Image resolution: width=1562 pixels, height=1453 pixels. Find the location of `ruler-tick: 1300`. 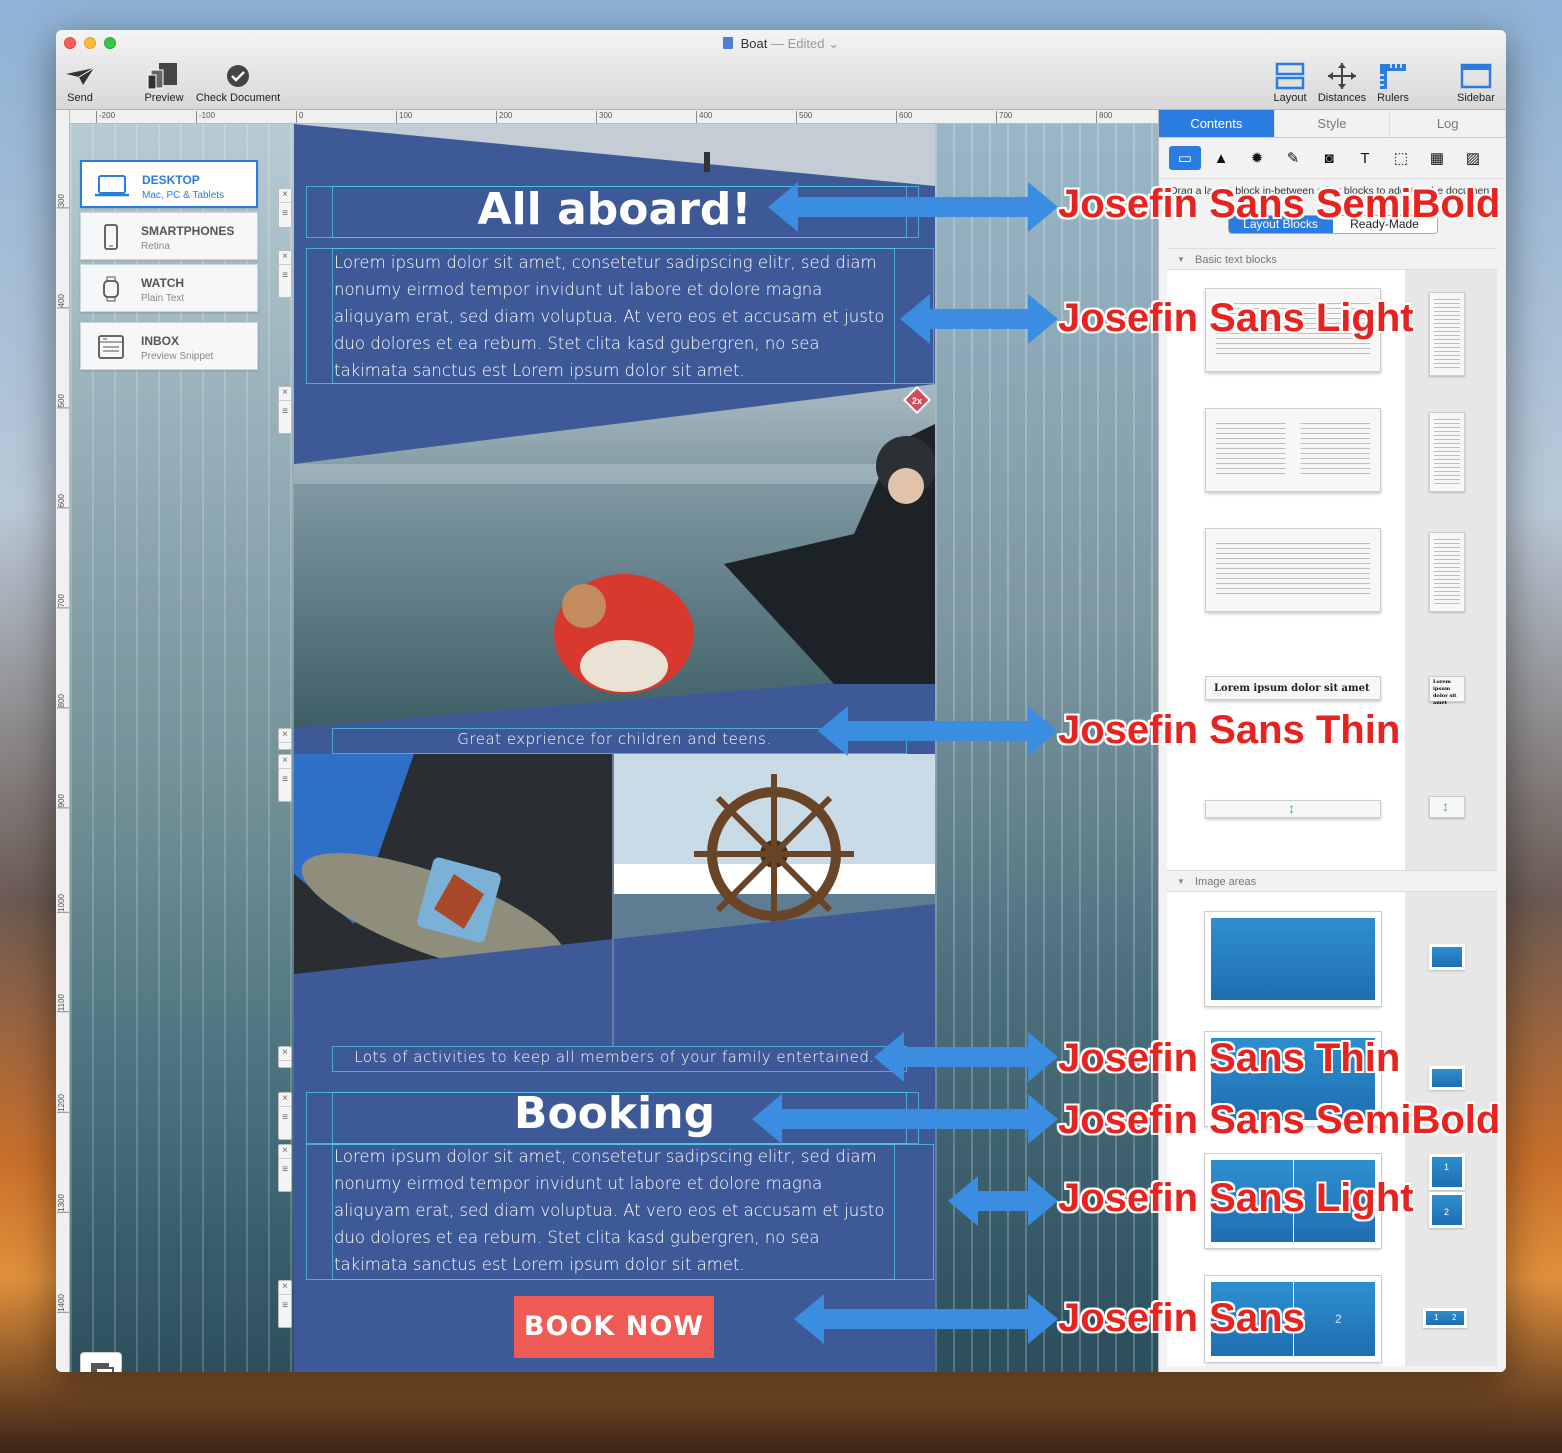

ruler-tick: 1300 is located at coordinates (63, 1203).